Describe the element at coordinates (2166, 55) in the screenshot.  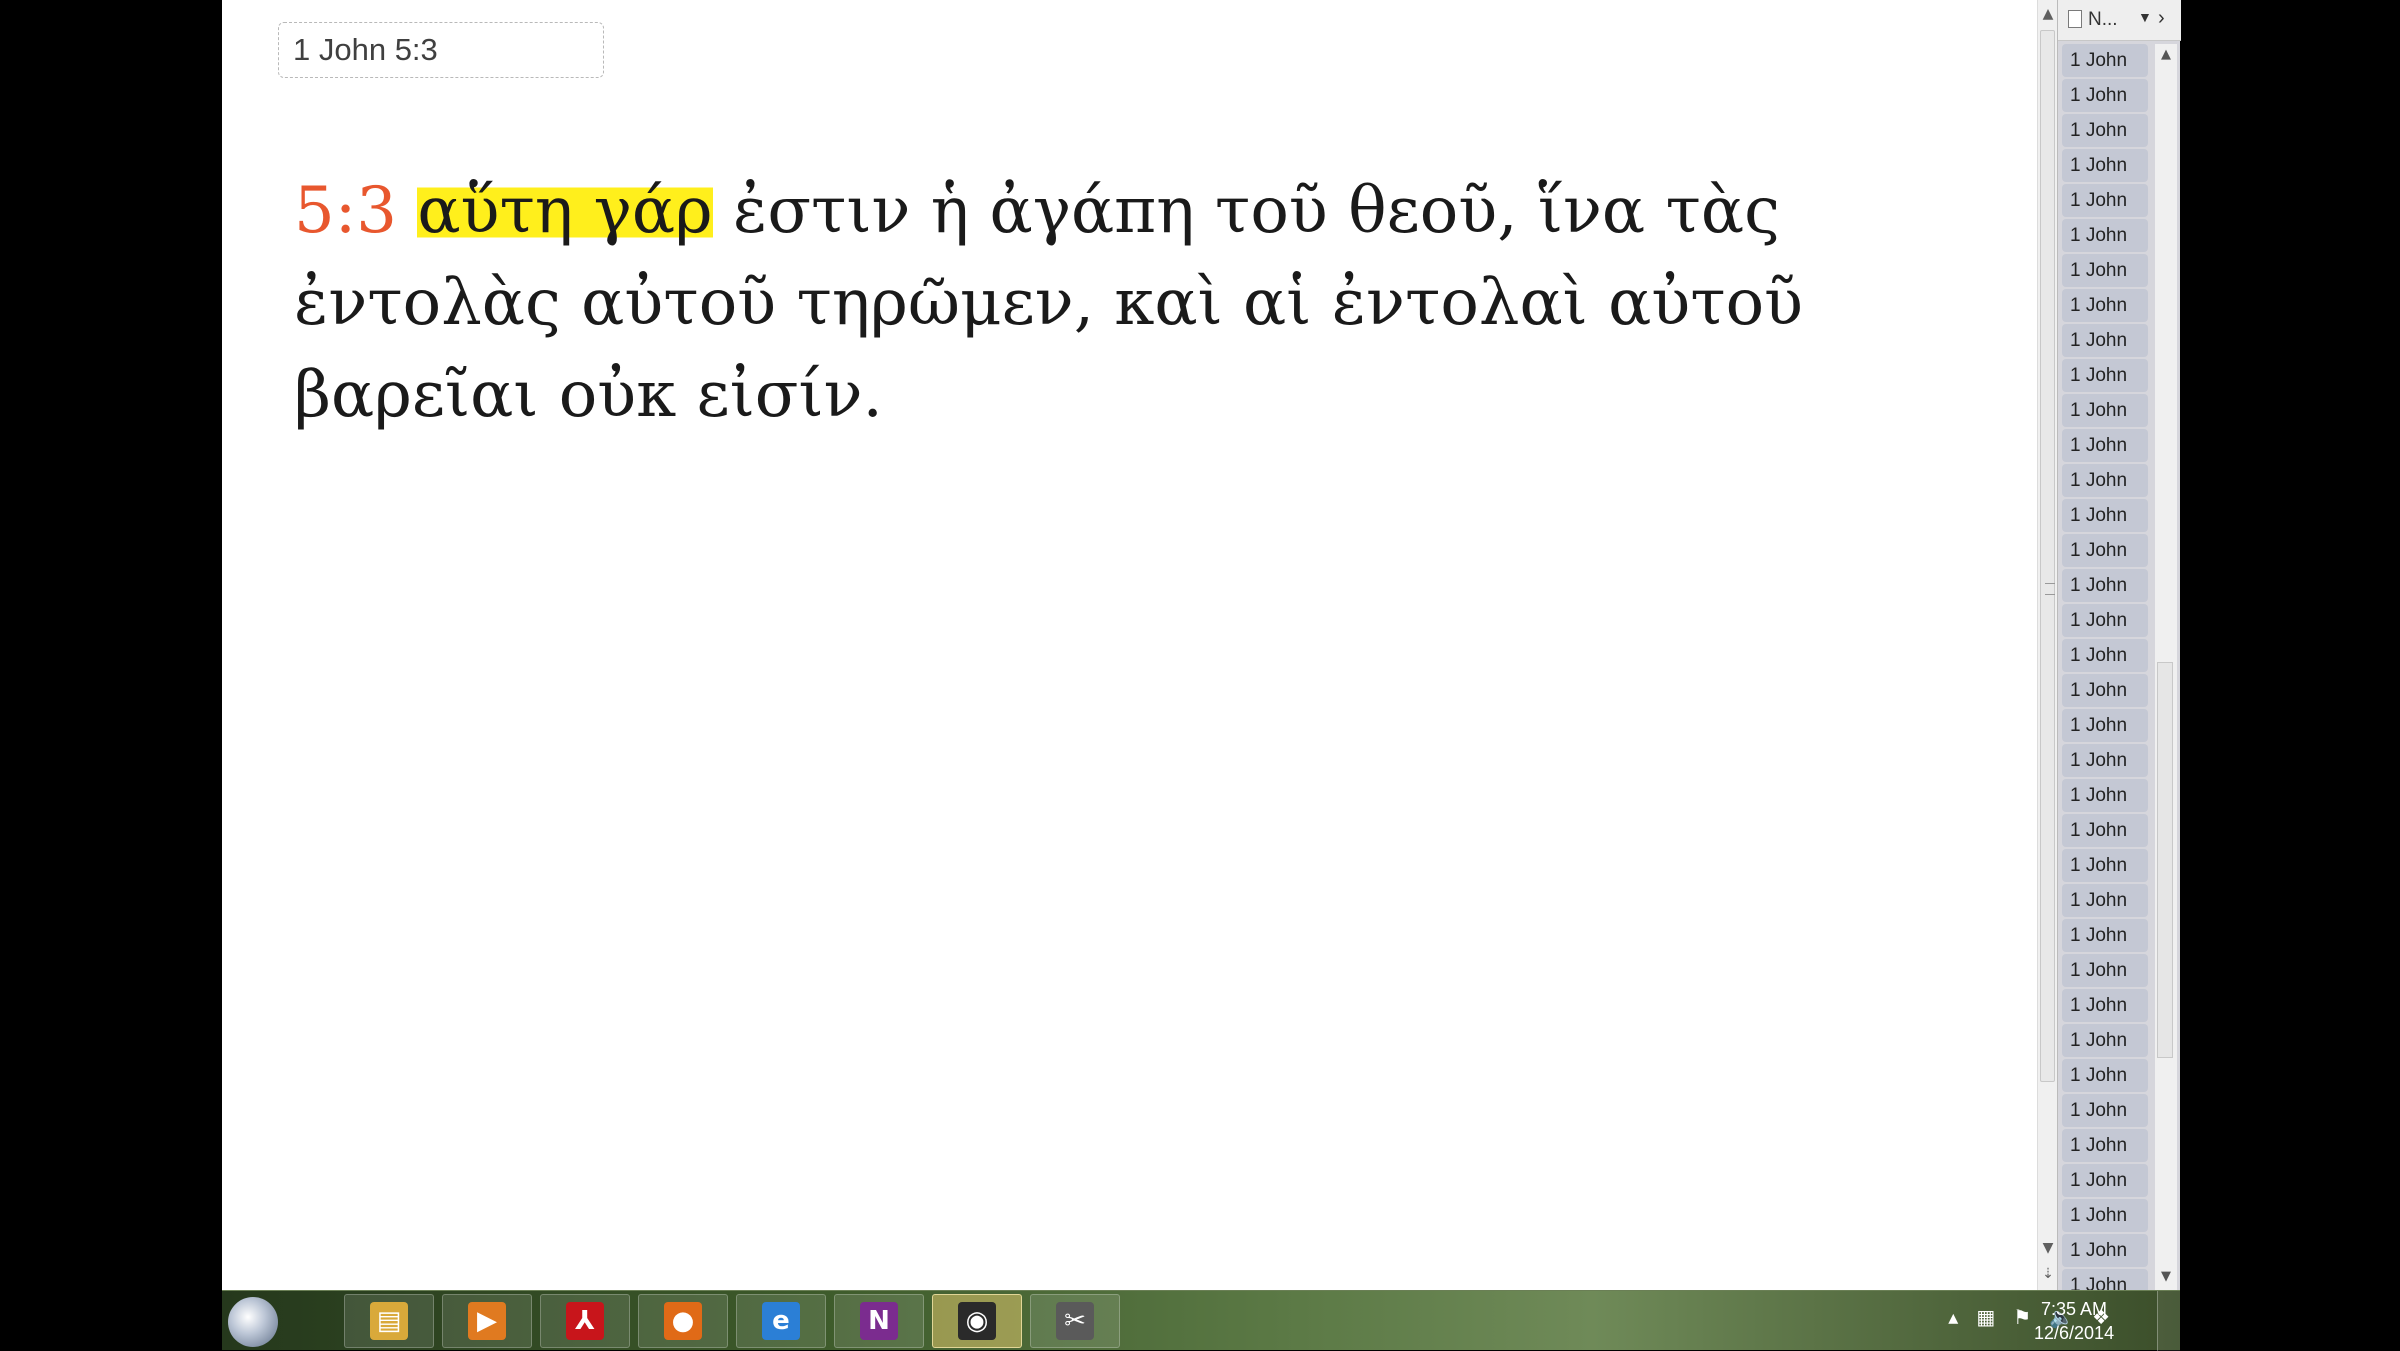
I see `tabs-scroll-up-icon: ▲` at that location.